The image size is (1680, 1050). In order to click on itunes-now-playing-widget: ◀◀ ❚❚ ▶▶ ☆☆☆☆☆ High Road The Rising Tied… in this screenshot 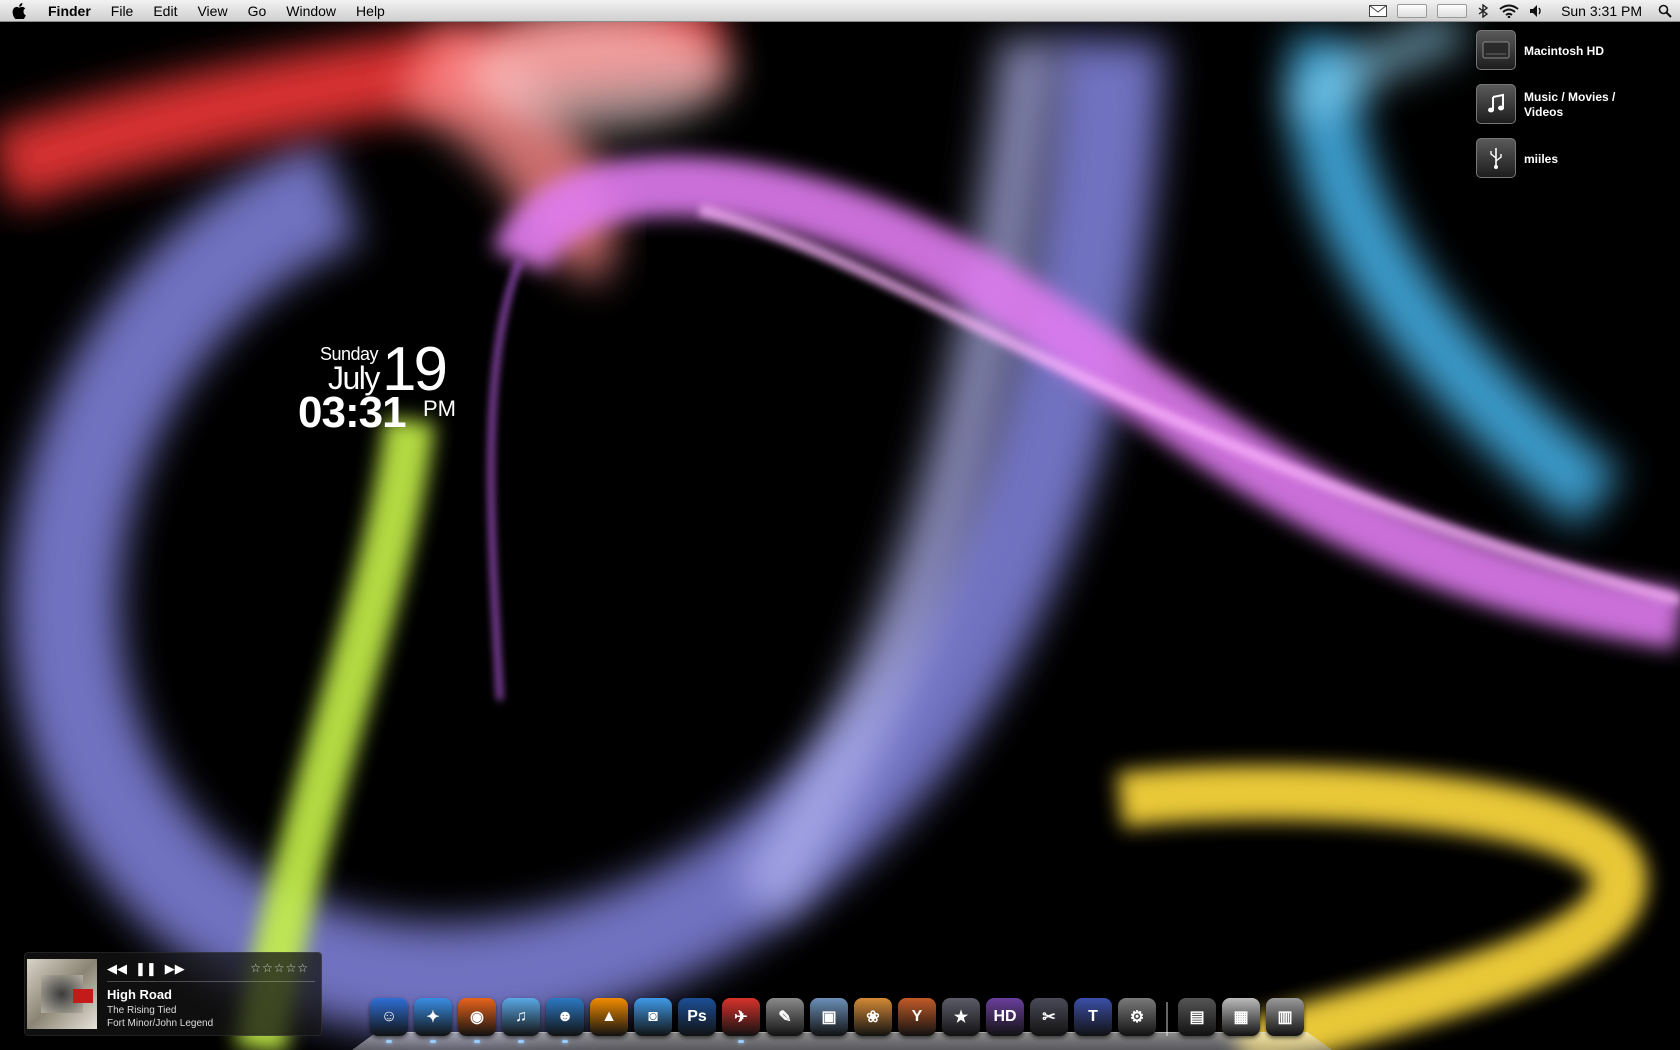, I will do `click(173, 994)`.